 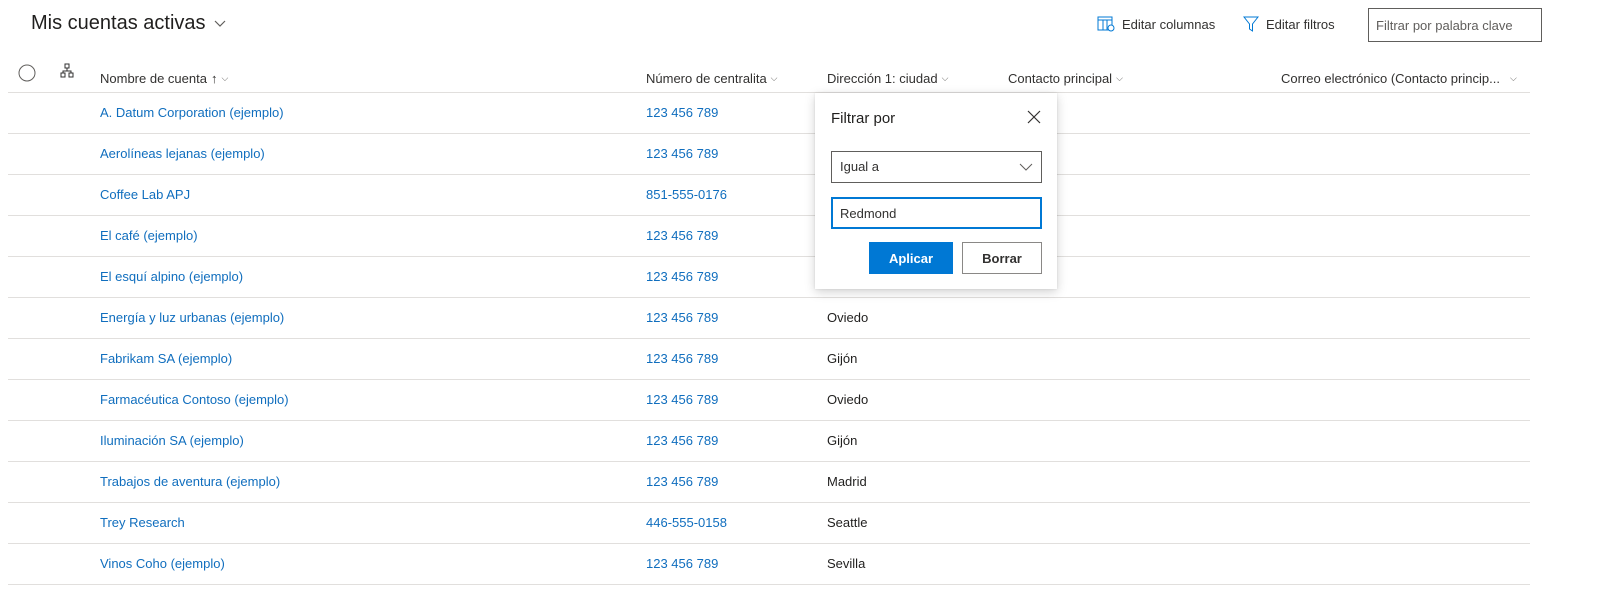 I want to click on table-row: Coffee Lab APJ 851-555-0176, so click(x=769, y=195).